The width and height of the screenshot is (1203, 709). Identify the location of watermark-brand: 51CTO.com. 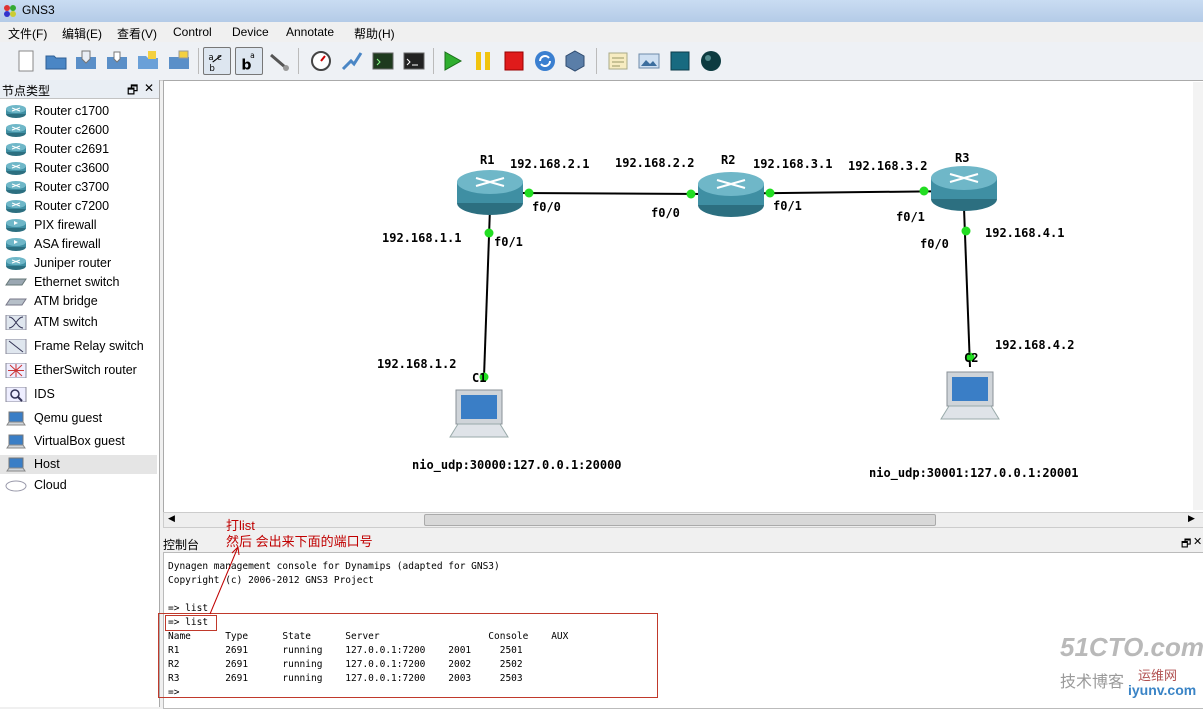
(1131, 647).